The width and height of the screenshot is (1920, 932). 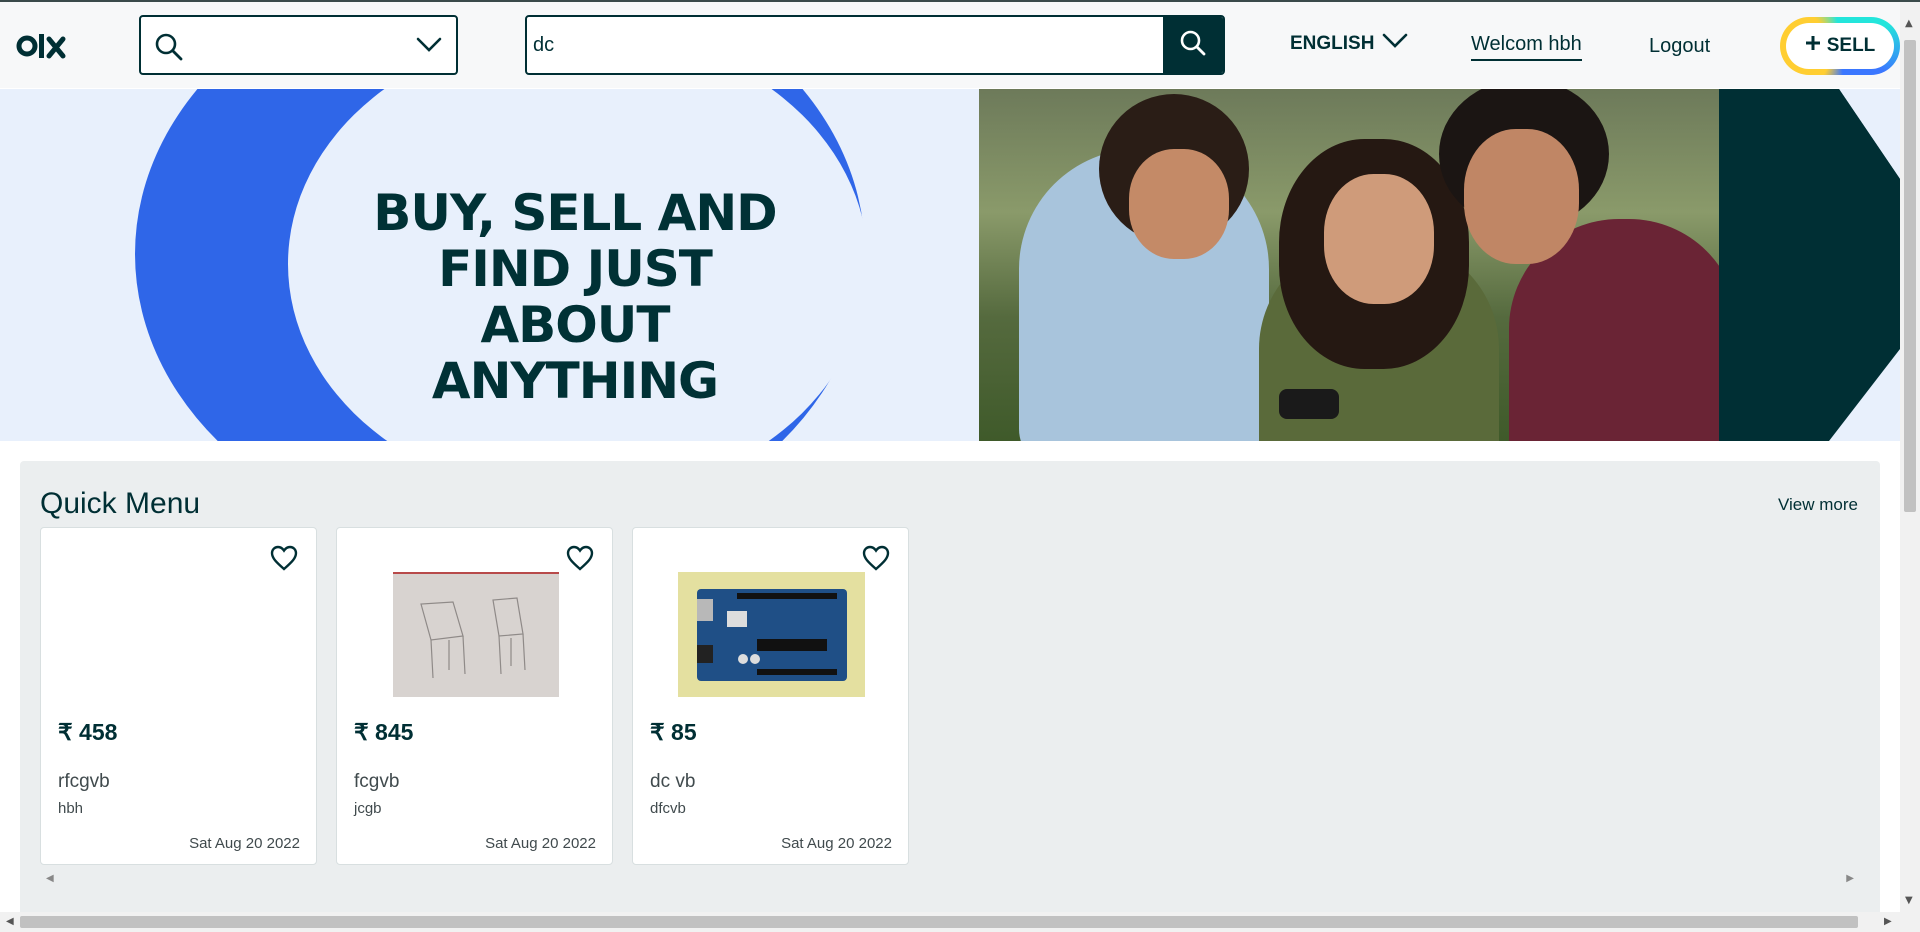 What do you see at coordinates (673, 781) in the screenshot?
I see `product-title: dc vb` at bounding box center [673, 781].